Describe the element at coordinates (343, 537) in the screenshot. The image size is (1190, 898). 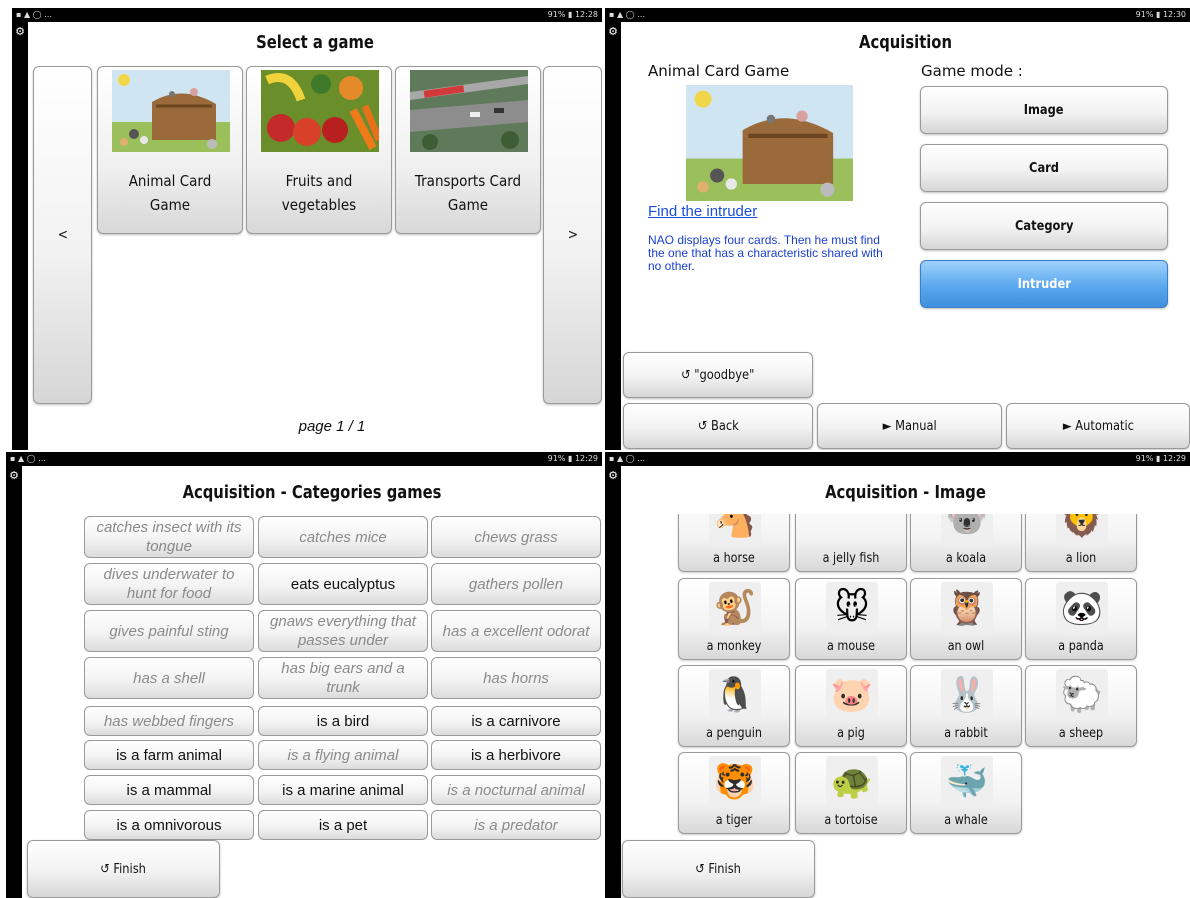
I see `category-item: catches mice` at that location.